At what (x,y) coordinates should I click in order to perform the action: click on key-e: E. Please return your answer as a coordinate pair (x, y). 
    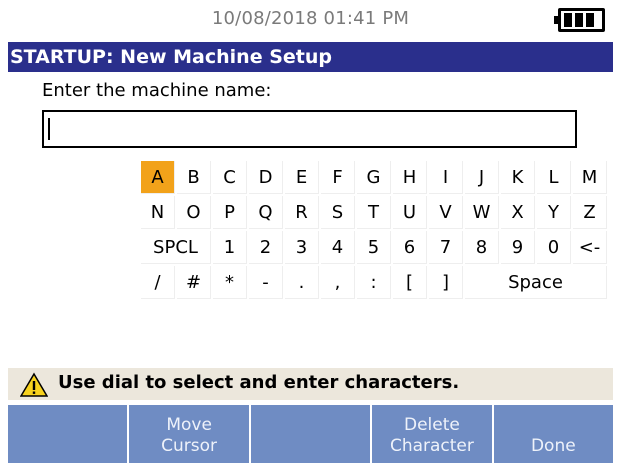
    Looking at the image, I should click on (302, 177).